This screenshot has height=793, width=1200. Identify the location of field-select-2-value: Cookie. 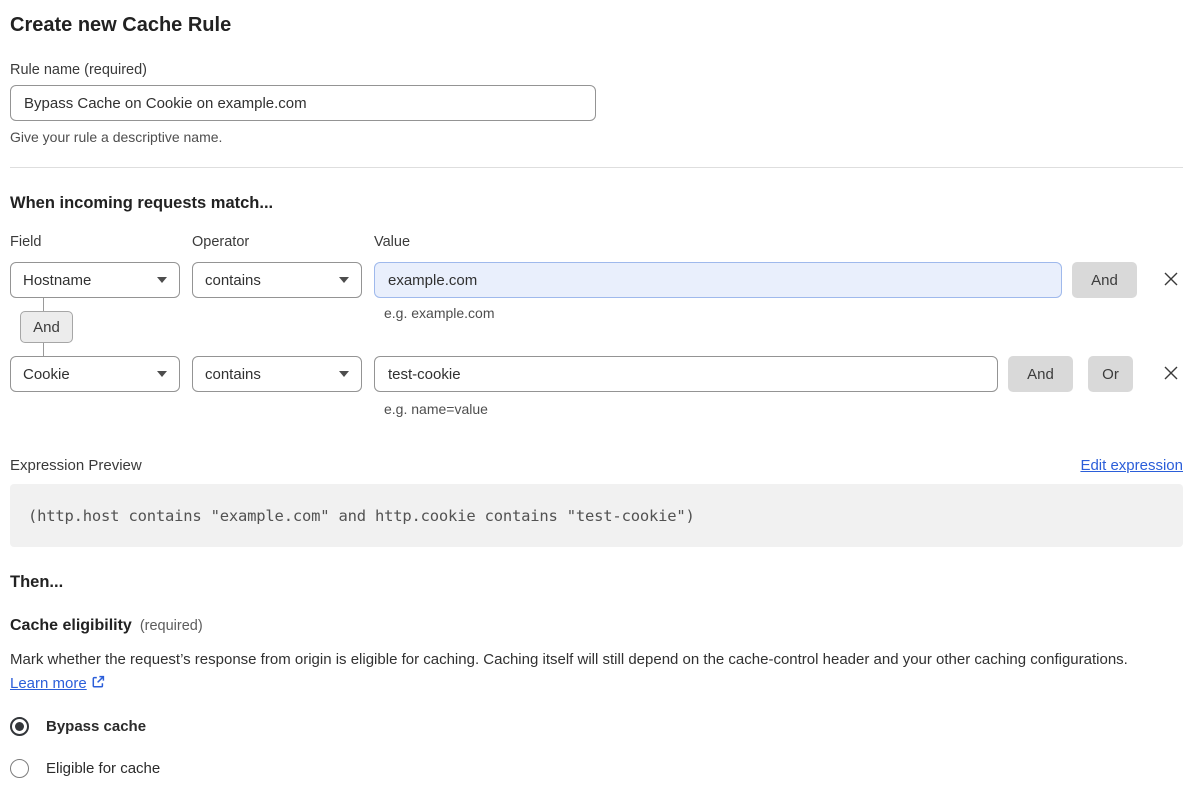
(46, 374).